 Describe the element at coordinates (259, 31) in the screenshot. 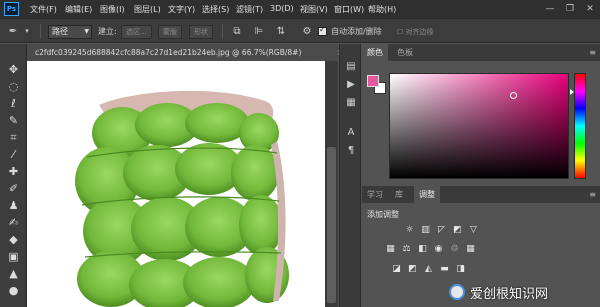

I see `path-alignment-icon: ⊫` at that location.